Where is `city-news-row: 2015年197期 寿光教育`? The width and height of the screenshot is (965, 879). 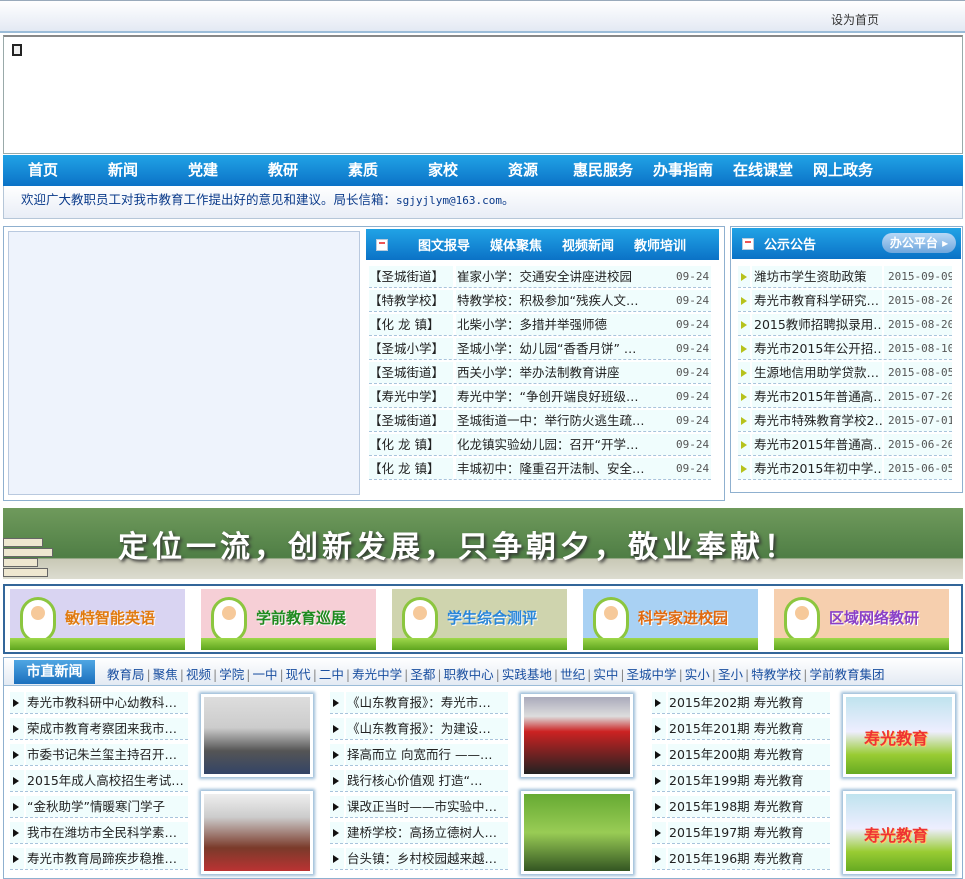 city-news-row: 2015年197期 寿光教育 is located at coordinates (741, 833).